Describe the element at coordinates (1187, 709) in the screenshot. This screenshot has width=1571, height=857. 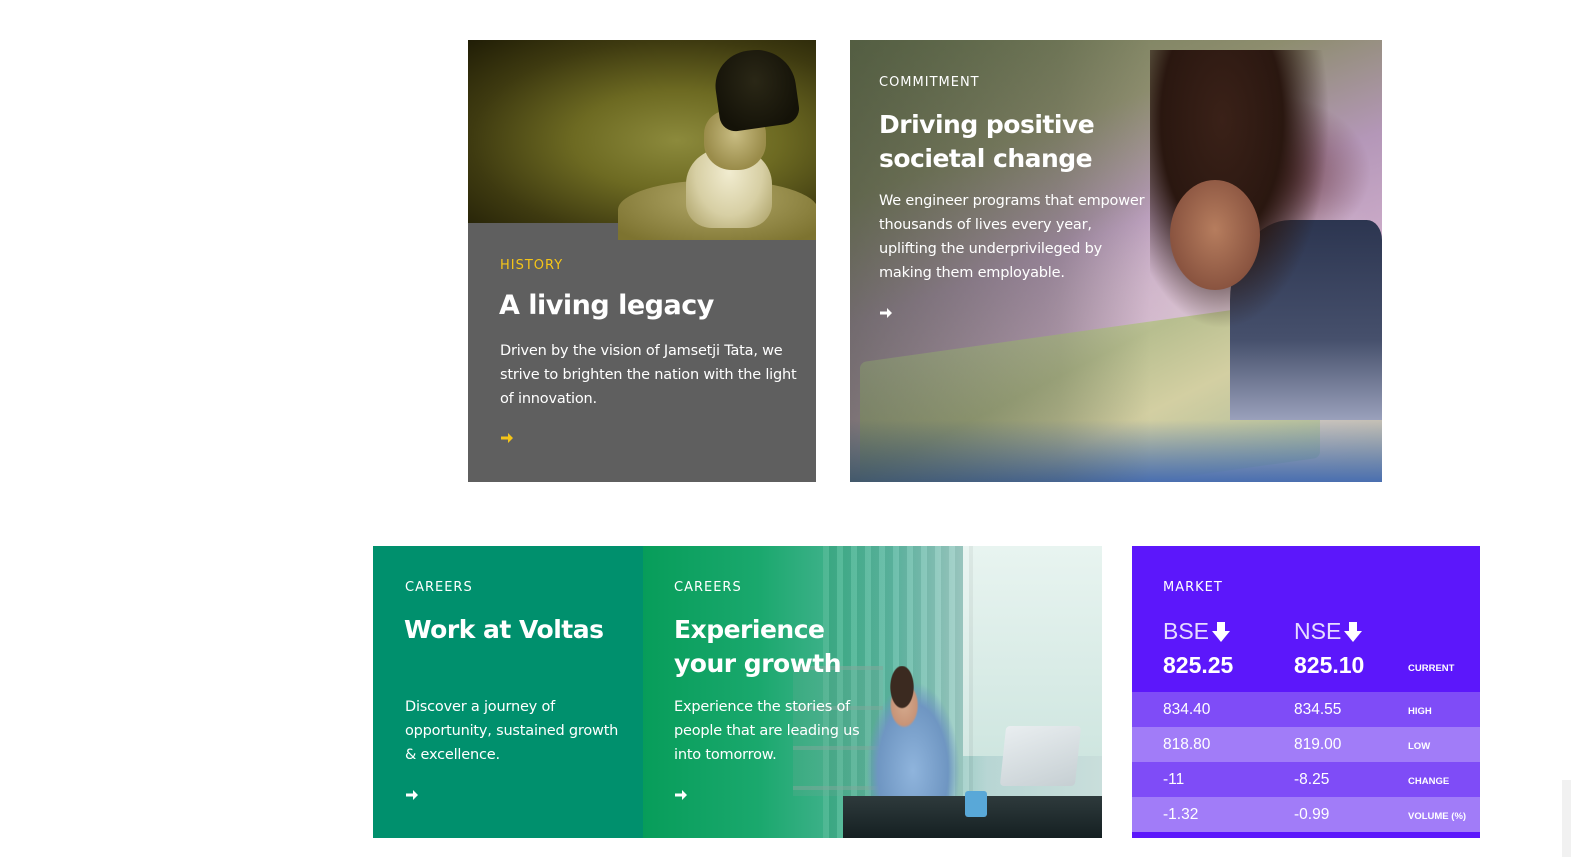
I see `bse-high-value: 834.40` at that location.